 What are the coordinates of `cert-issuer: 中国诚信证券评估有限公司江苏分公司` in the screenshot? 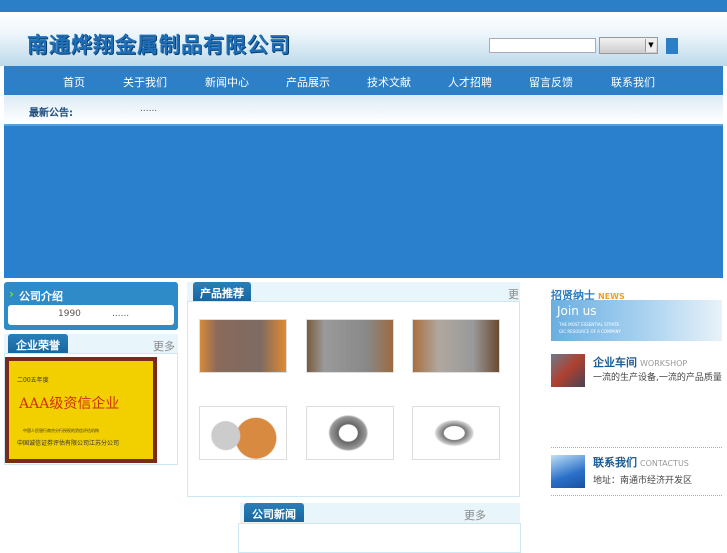 It's located at (68, 443).